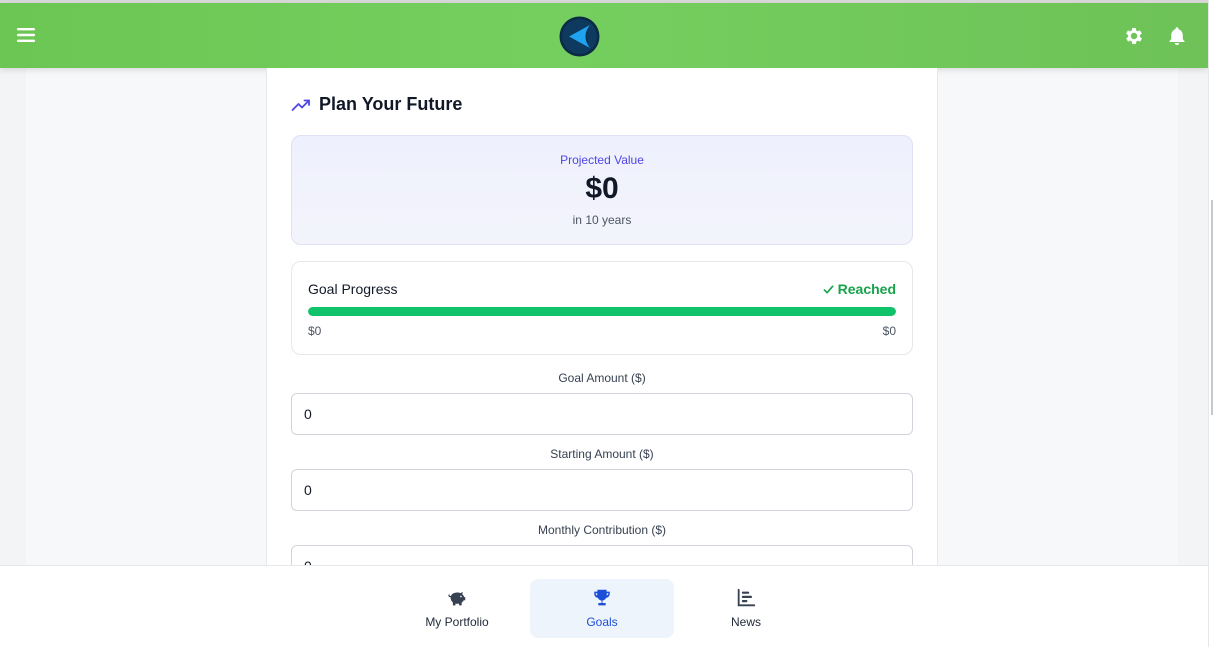  What do you see at coordinates (828, 289) in the screenshot?
I see `check-icon` at bounding box center [828, 289].